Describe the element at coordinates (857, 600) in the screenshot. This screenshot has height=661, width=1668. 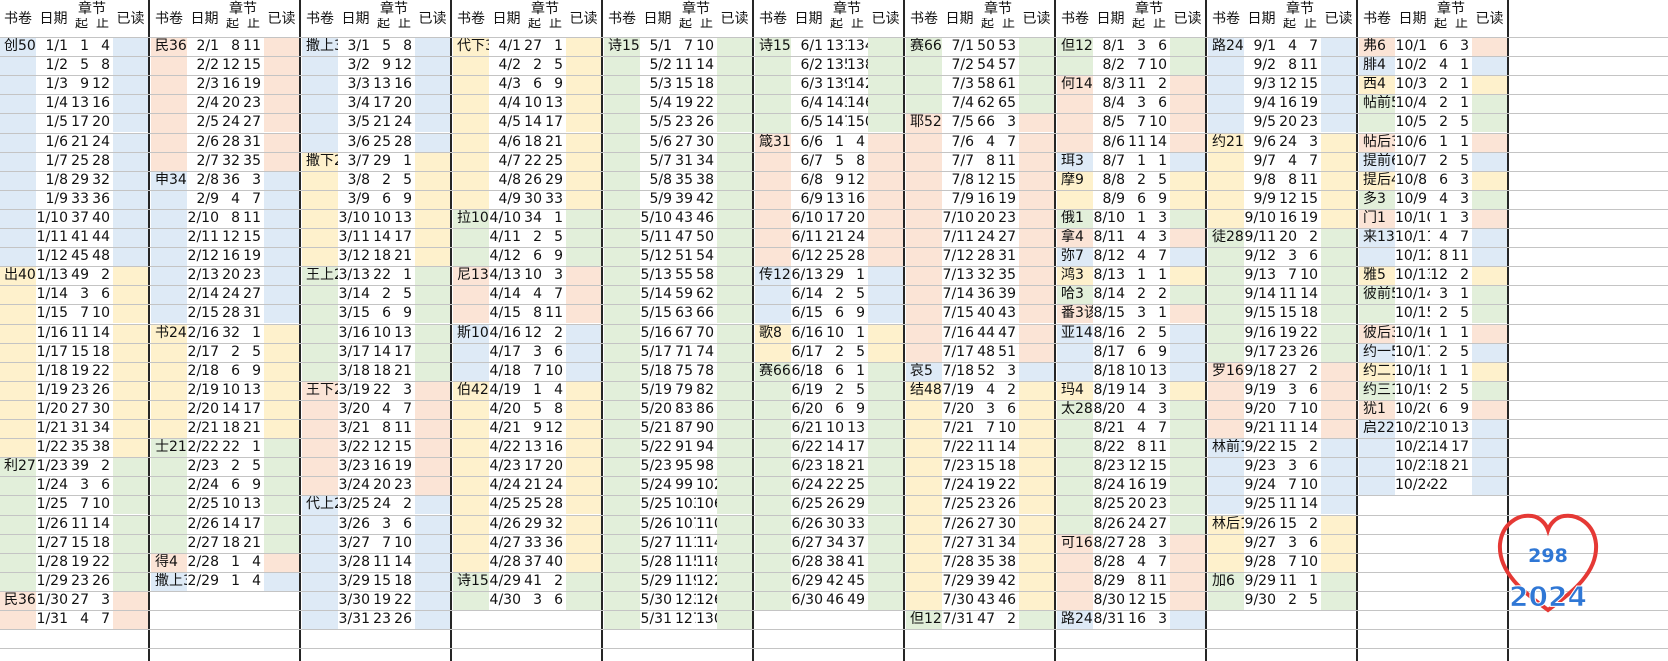
I see `chapter-to: 49` at that location.